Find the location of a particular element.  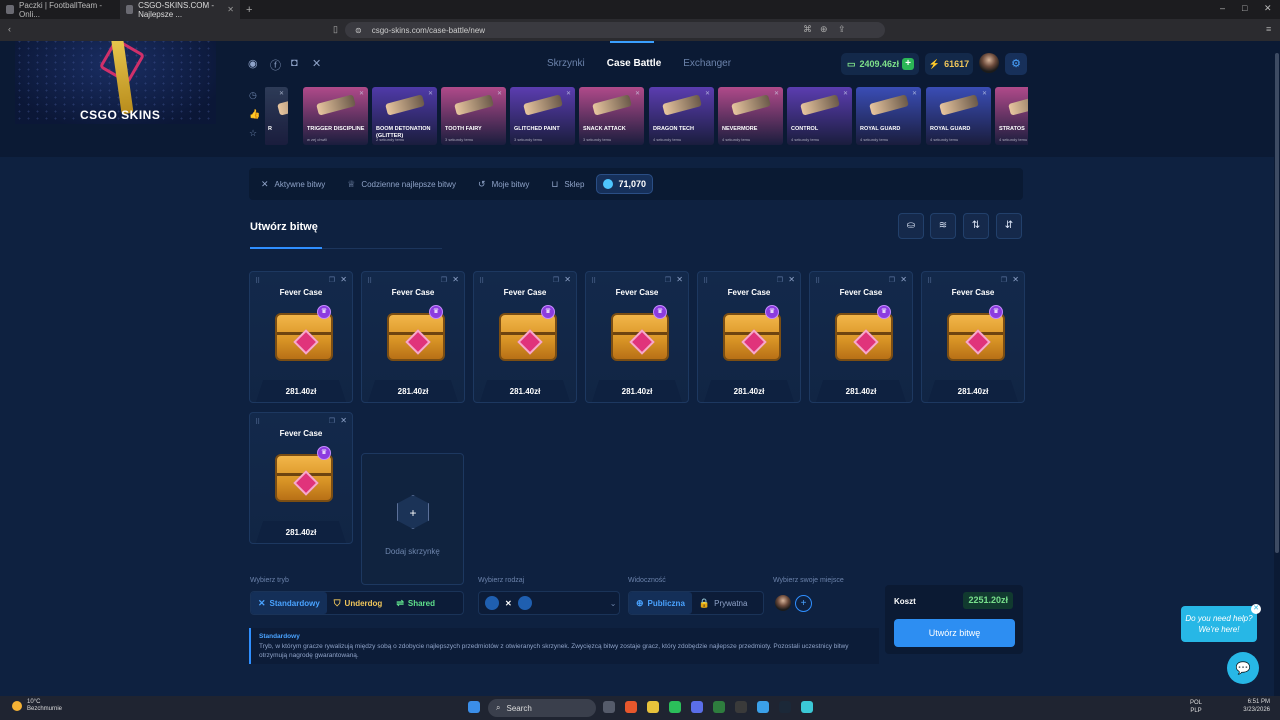

menu-icon: ≡ is located at coordinates (1268, 29).